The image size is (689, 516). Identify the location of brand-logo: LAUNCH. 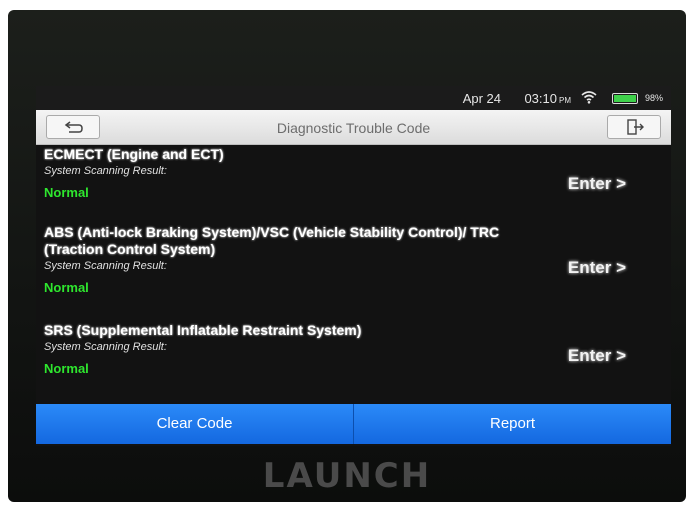
(347, 476).